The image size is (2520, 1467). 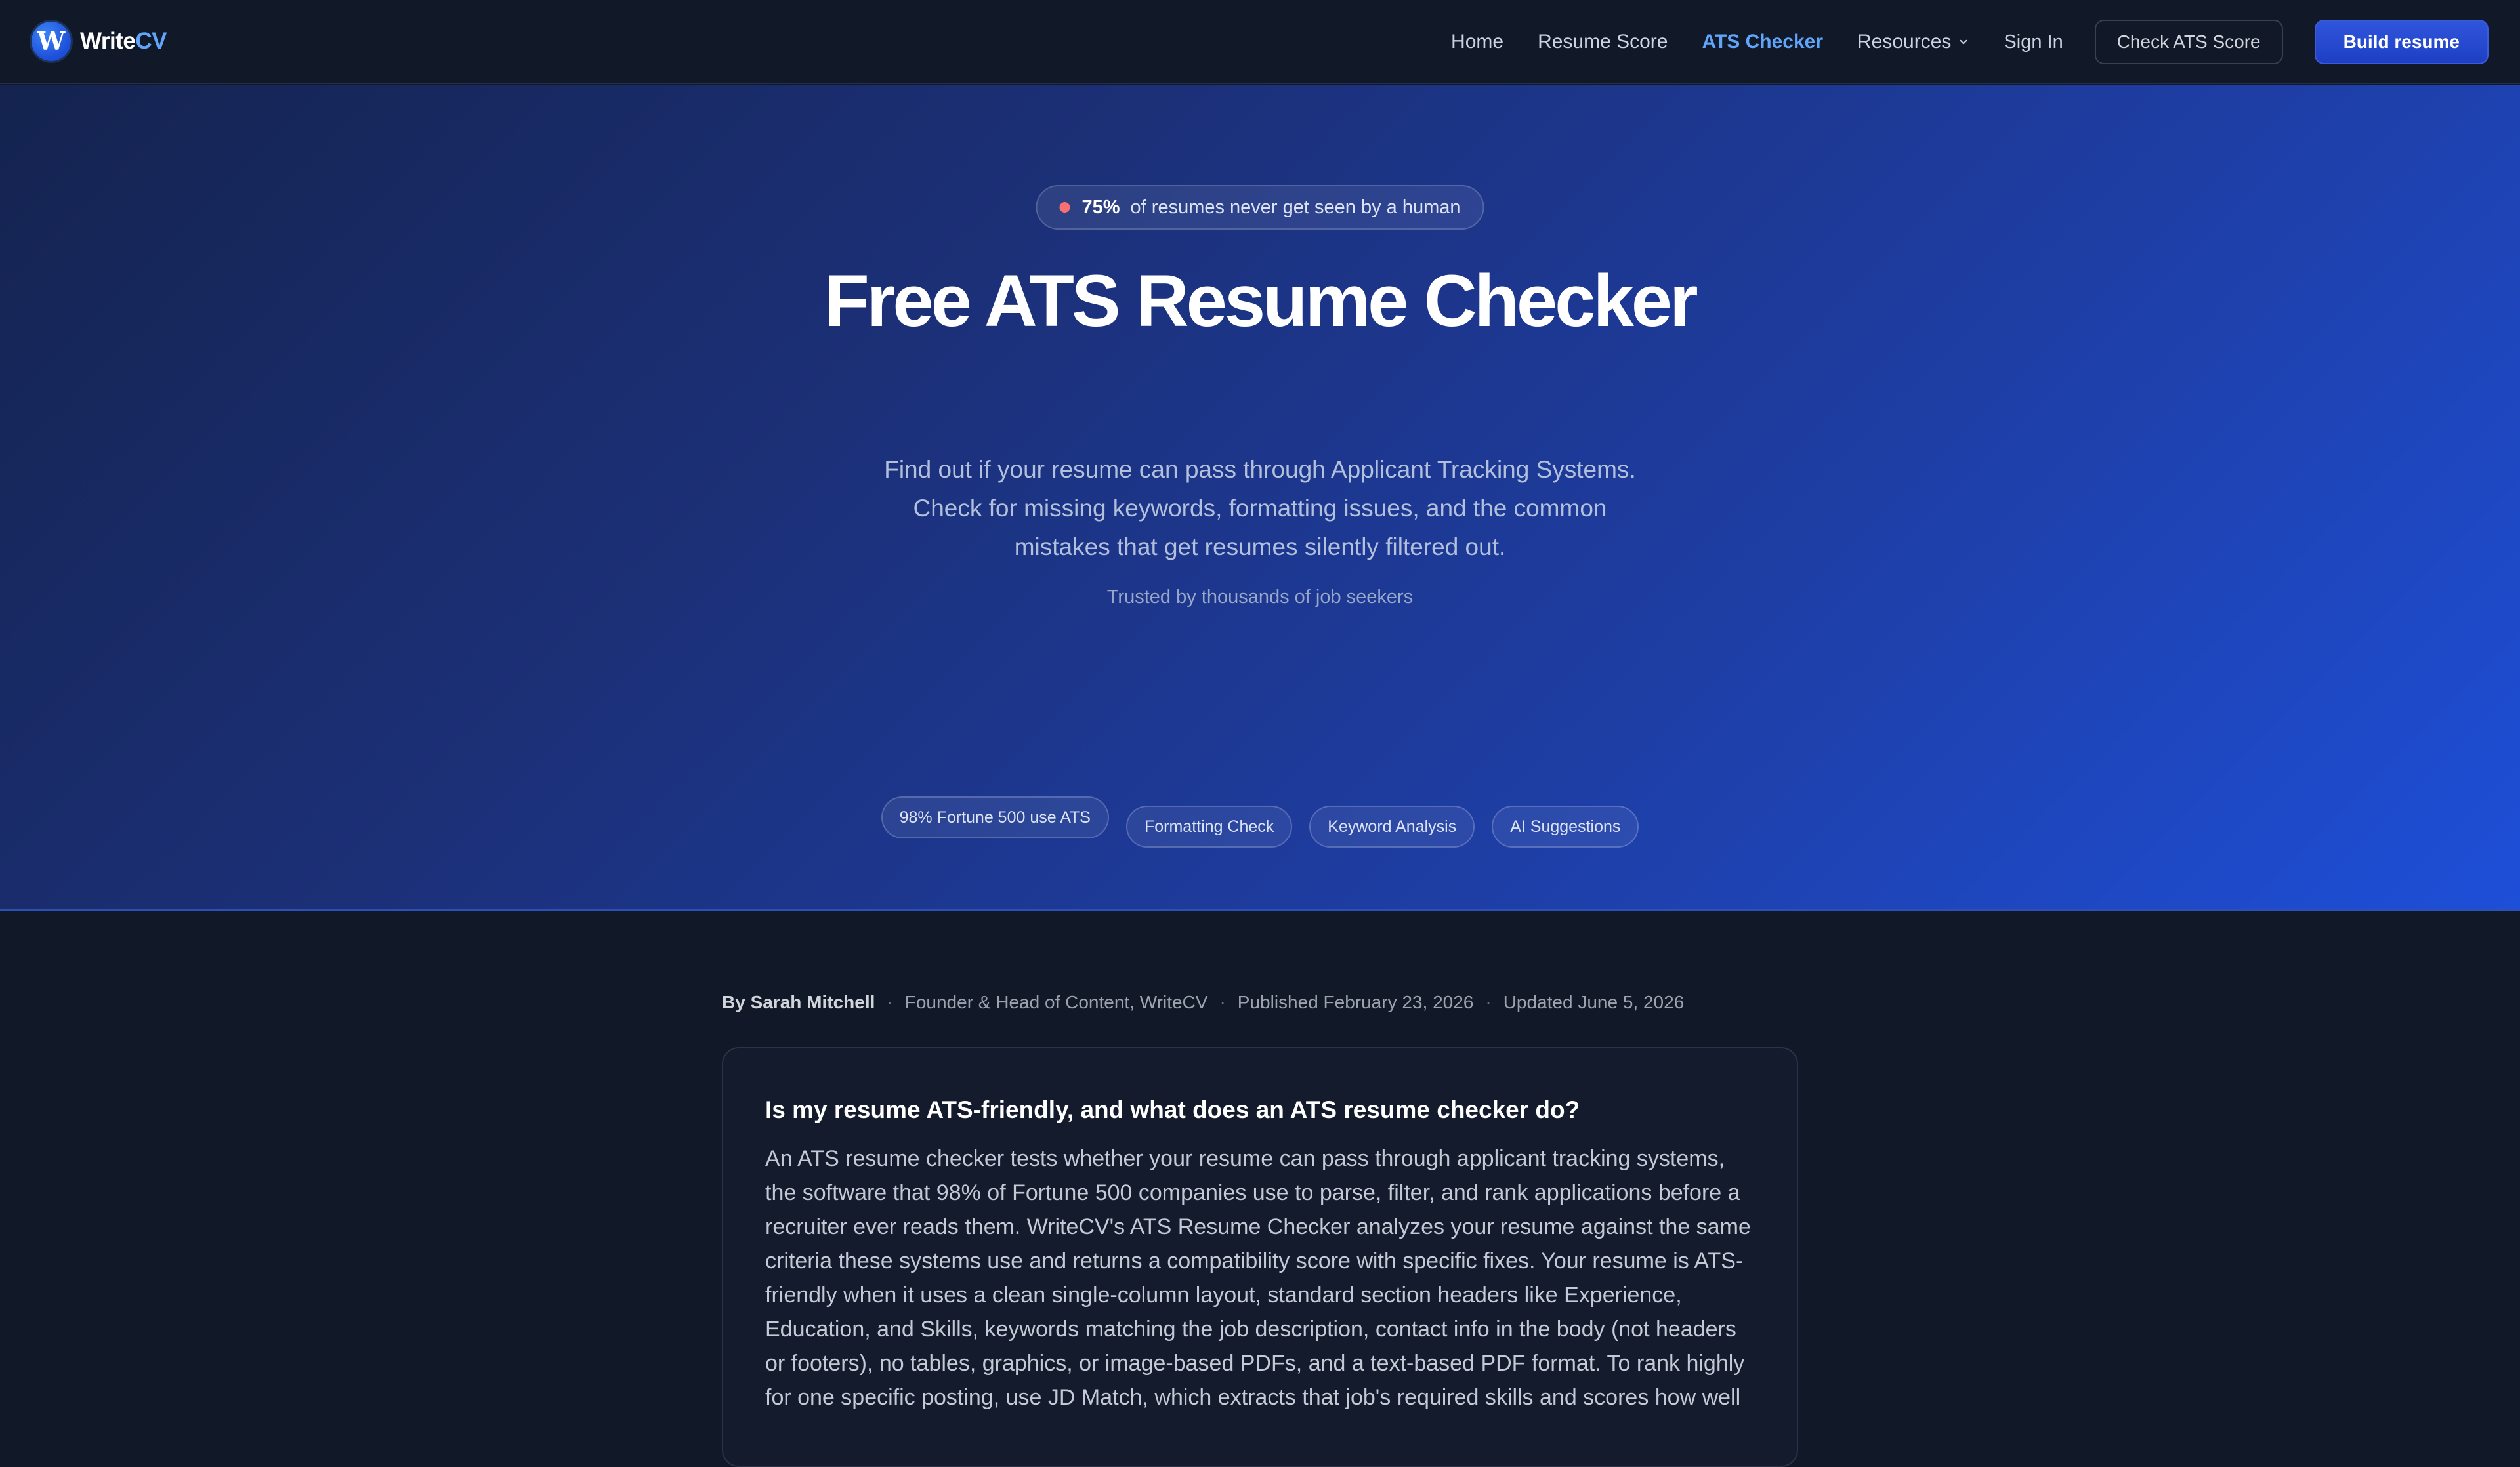 What do you see at coordinates (1101, 207) in the screenshot?
I see `stat-value: 75%` at bounding box center [1101, 207].